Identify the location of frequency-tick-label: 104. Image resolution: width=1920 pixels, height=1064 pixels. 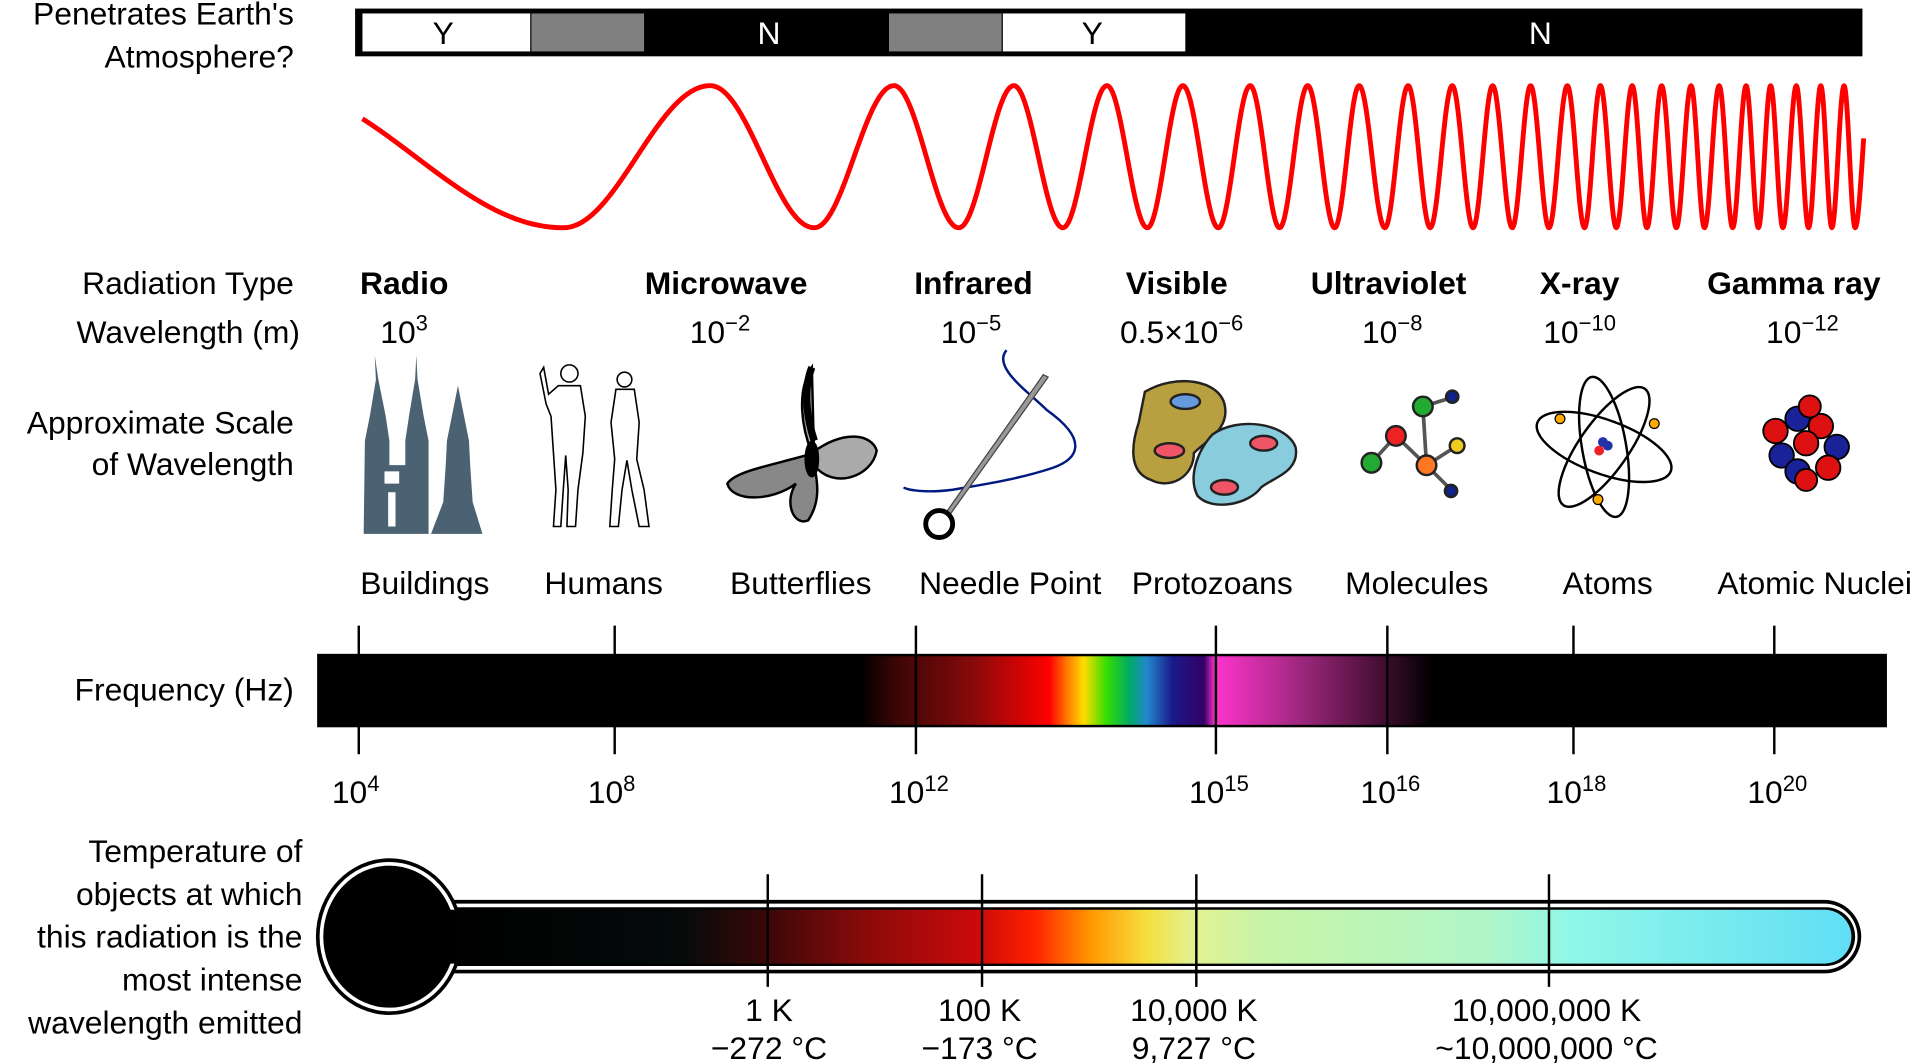
(356, 790).